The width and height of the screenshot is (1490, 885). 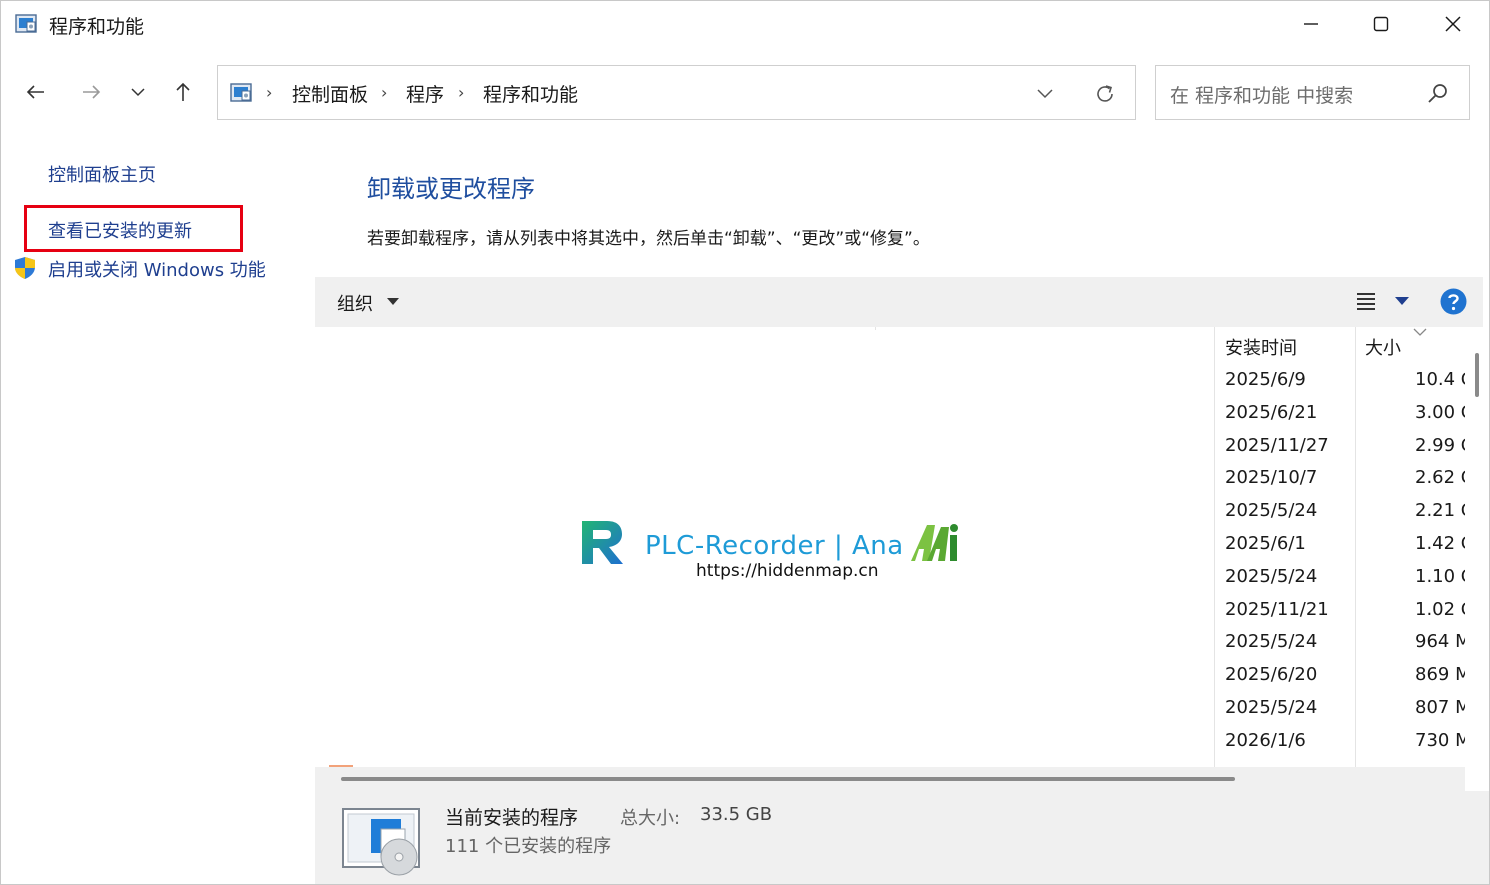 What do you see at coordinates (355, 303) in the screenshot?
I see `organize-button: 组织` at bounding box center [355, 303].